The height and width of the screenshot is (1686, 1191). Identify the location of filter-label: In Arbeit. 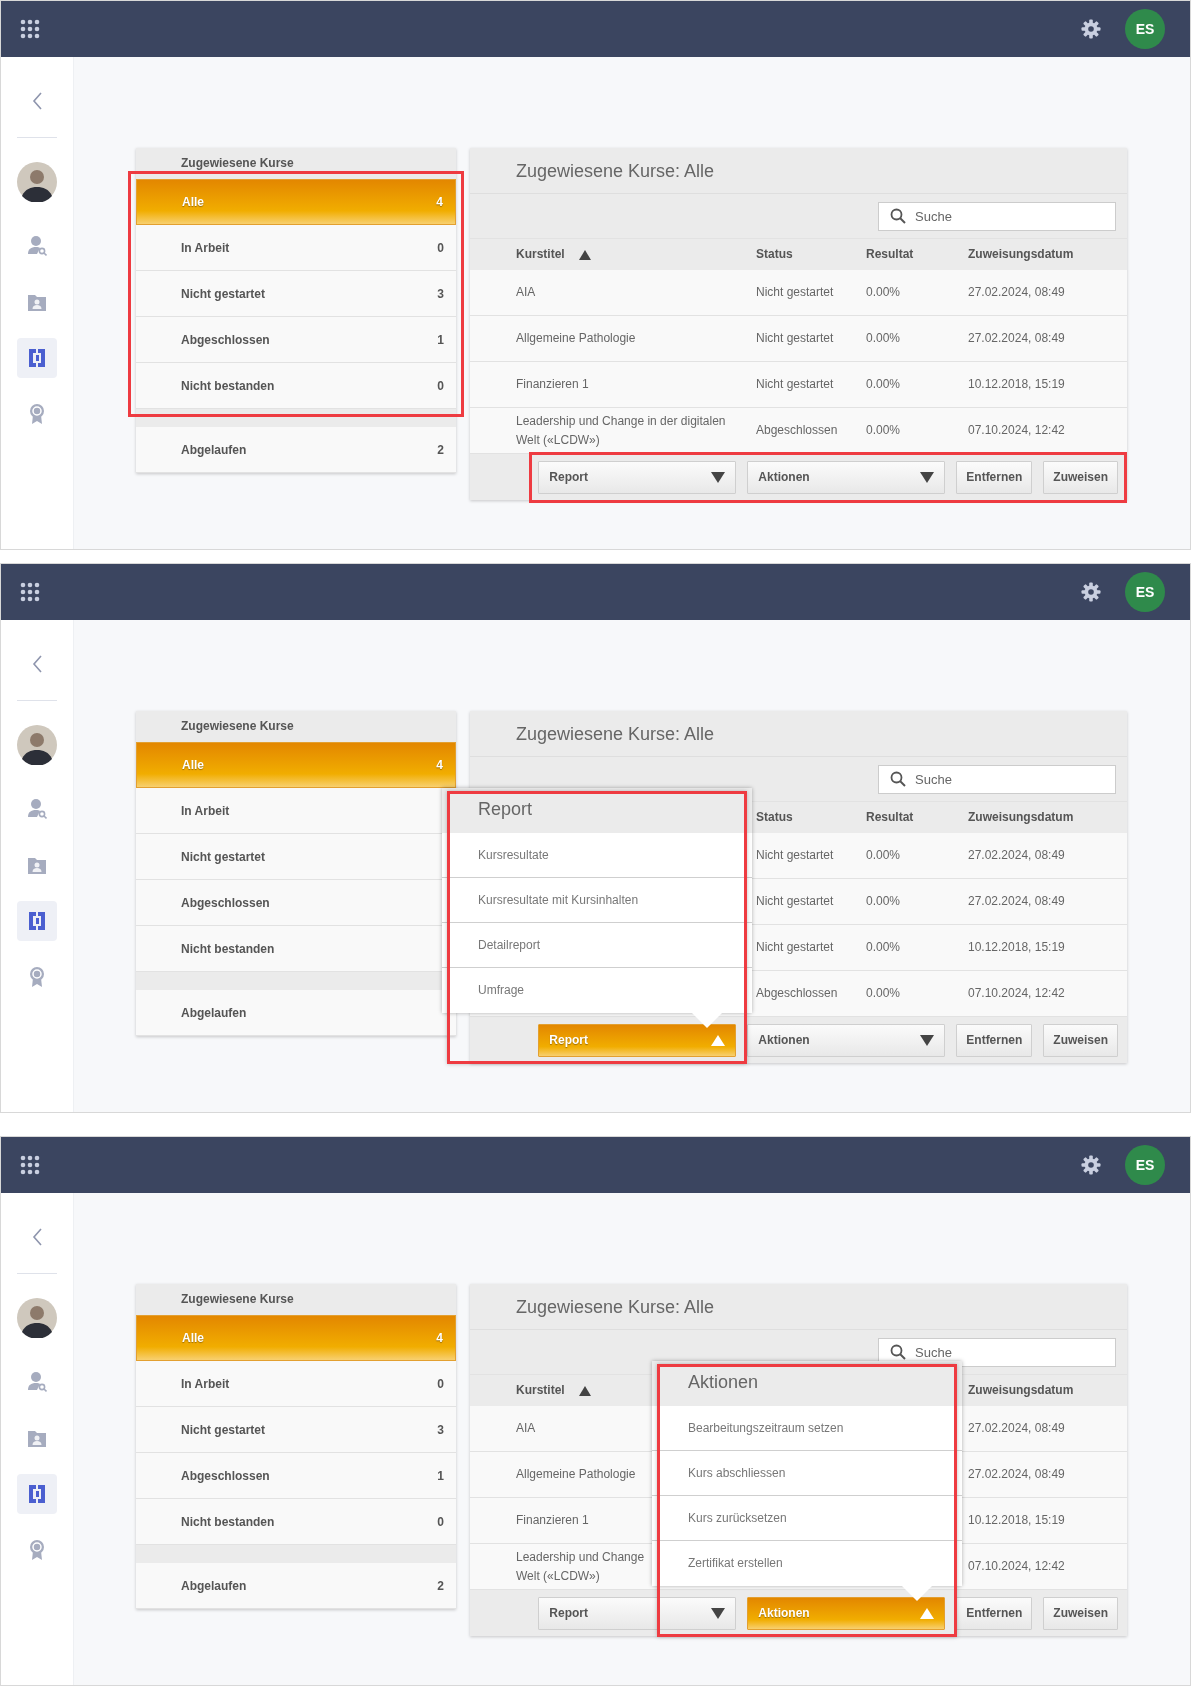
(206, 1383).